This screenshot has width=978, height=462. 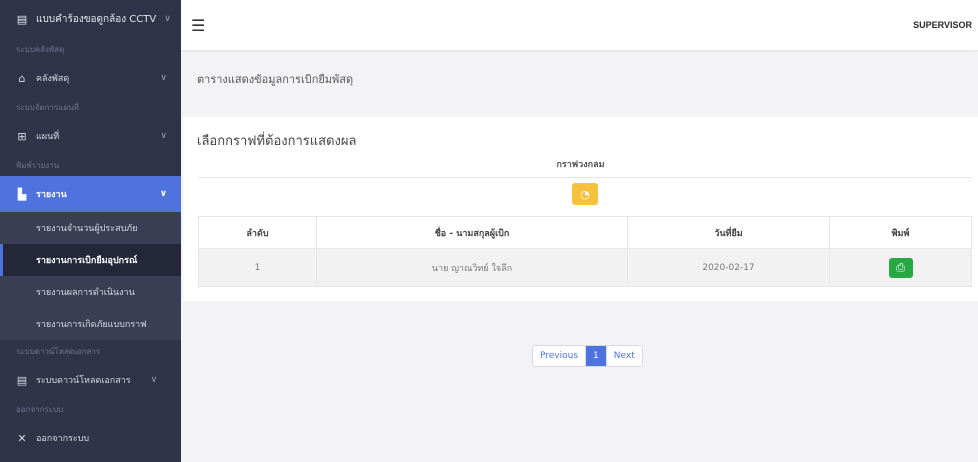 I want to click on table-row: 1 นาย ญาณวิทย์ ใจลึก 2020-02-17 ⎙, so click(x=585, y=267).